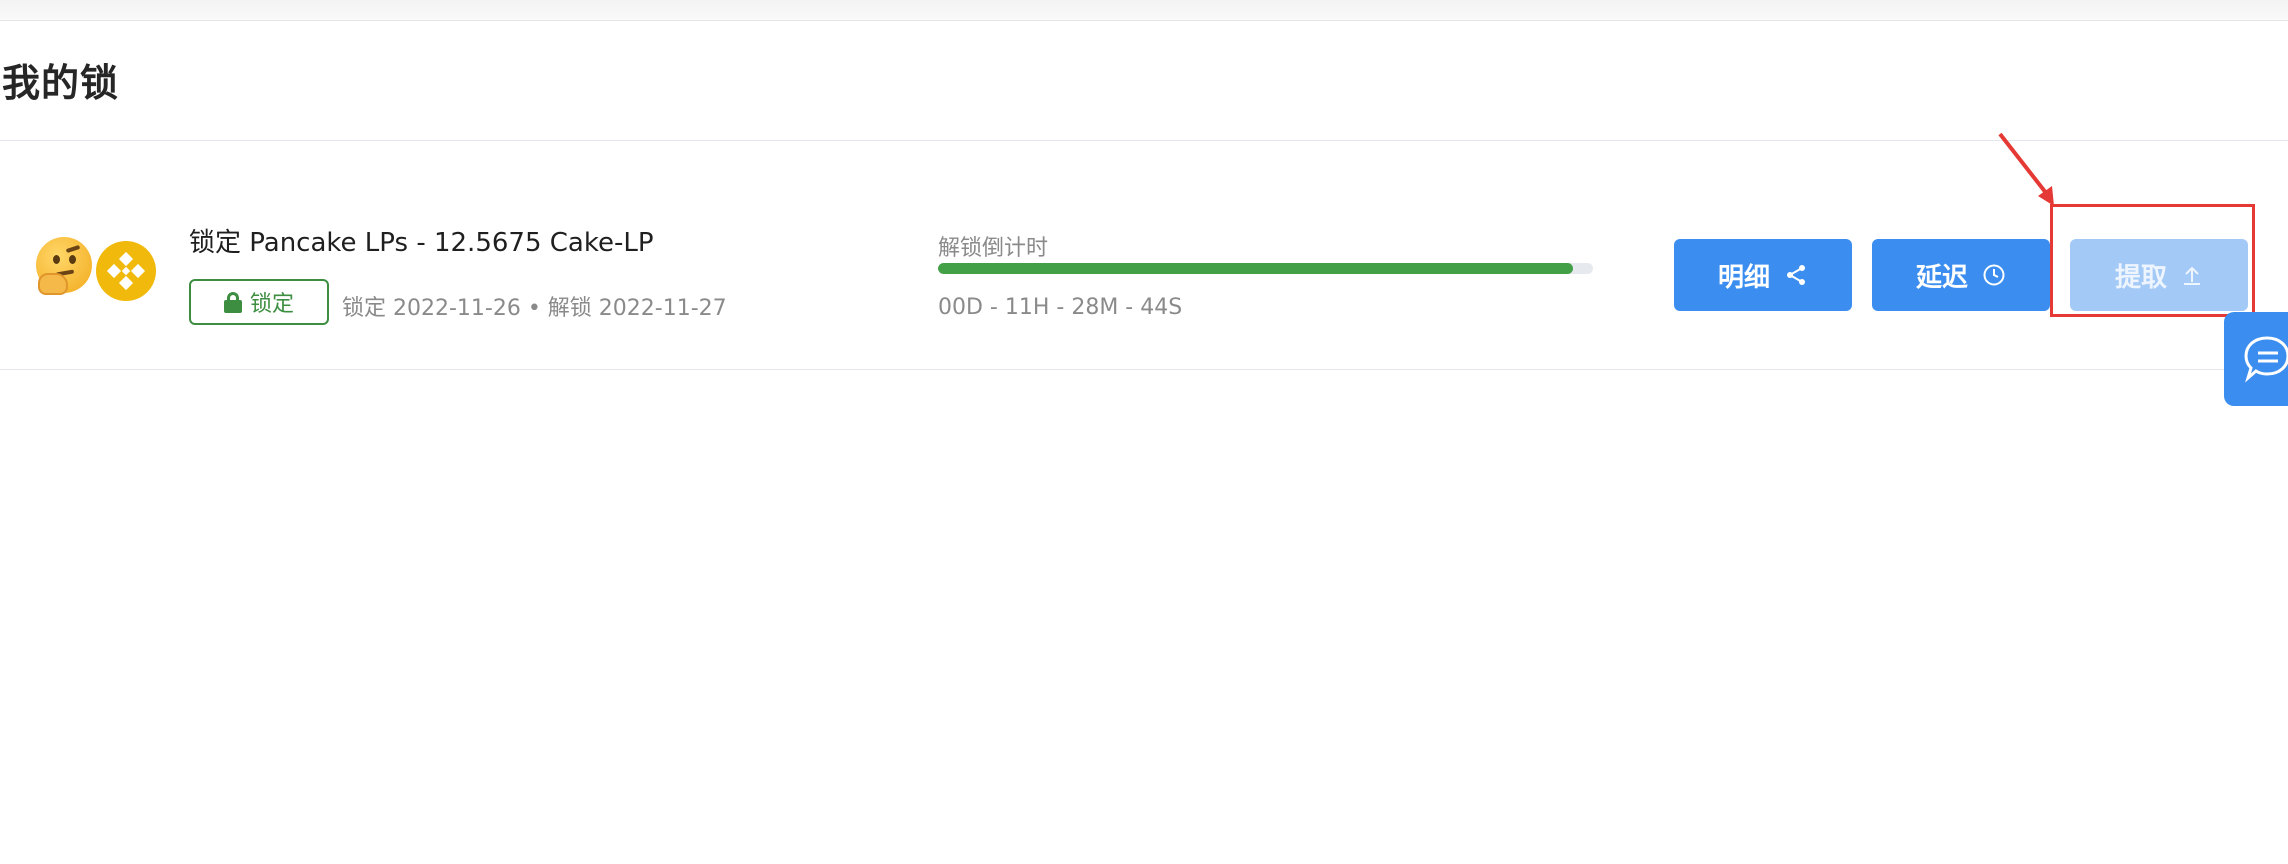  Describe the element at coordinates (1256, 268) in the screenshot. I see `unlock-progress-fill` at that location.